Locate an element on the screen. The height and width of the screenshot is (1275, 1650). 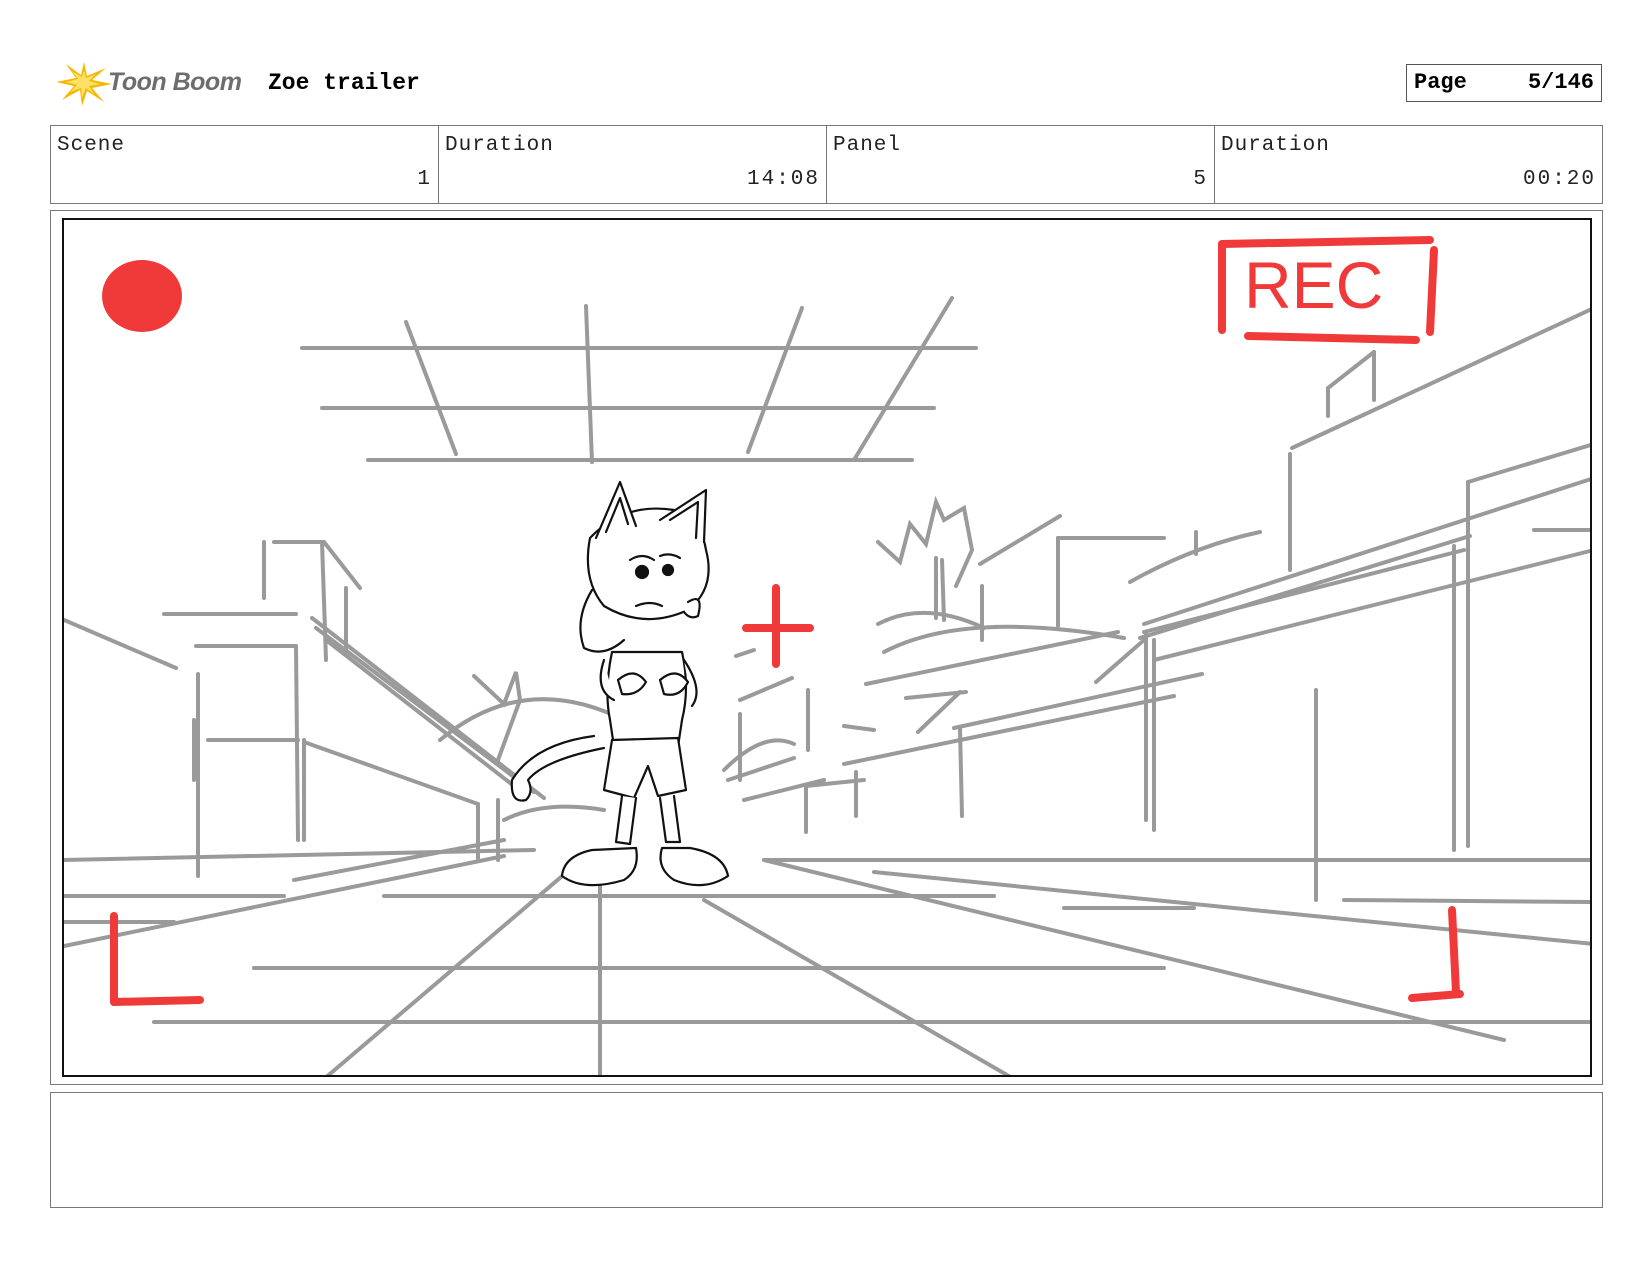
panel-duration-cell: Duration 00:20 is located at coordinates (1408, 164).